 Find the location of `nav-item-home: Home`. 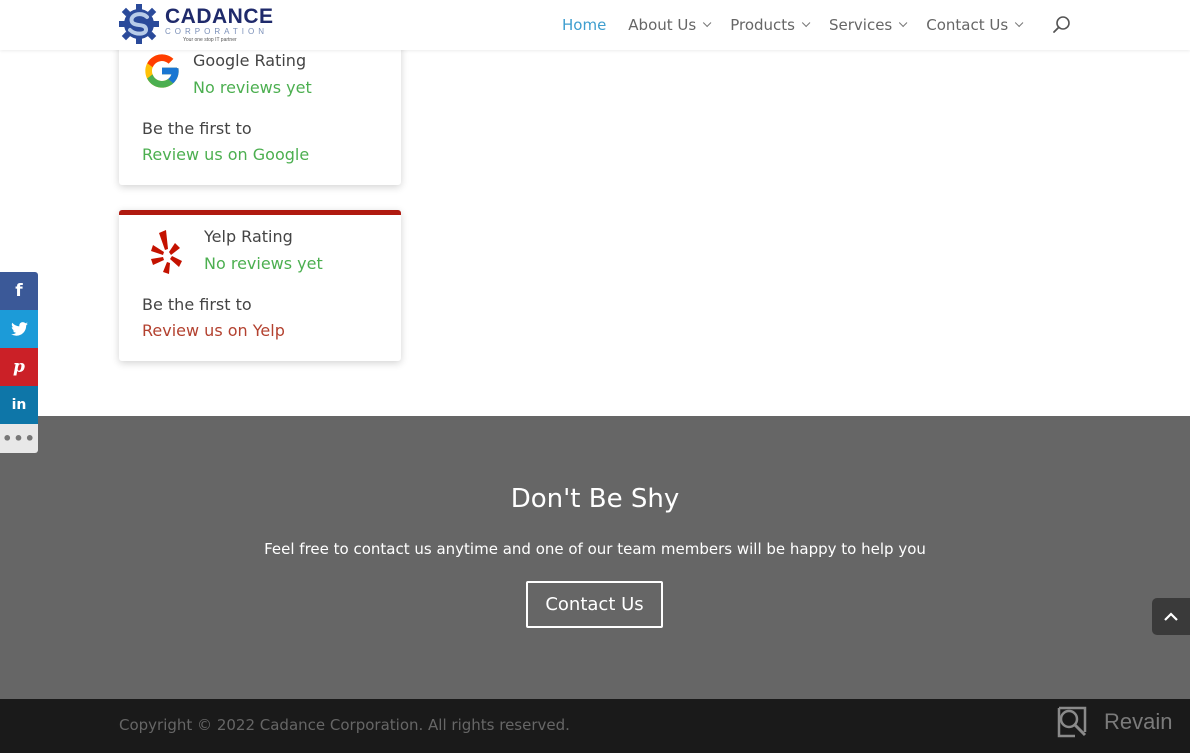

nav-item-home: Home is located at coordinates (584, 25).